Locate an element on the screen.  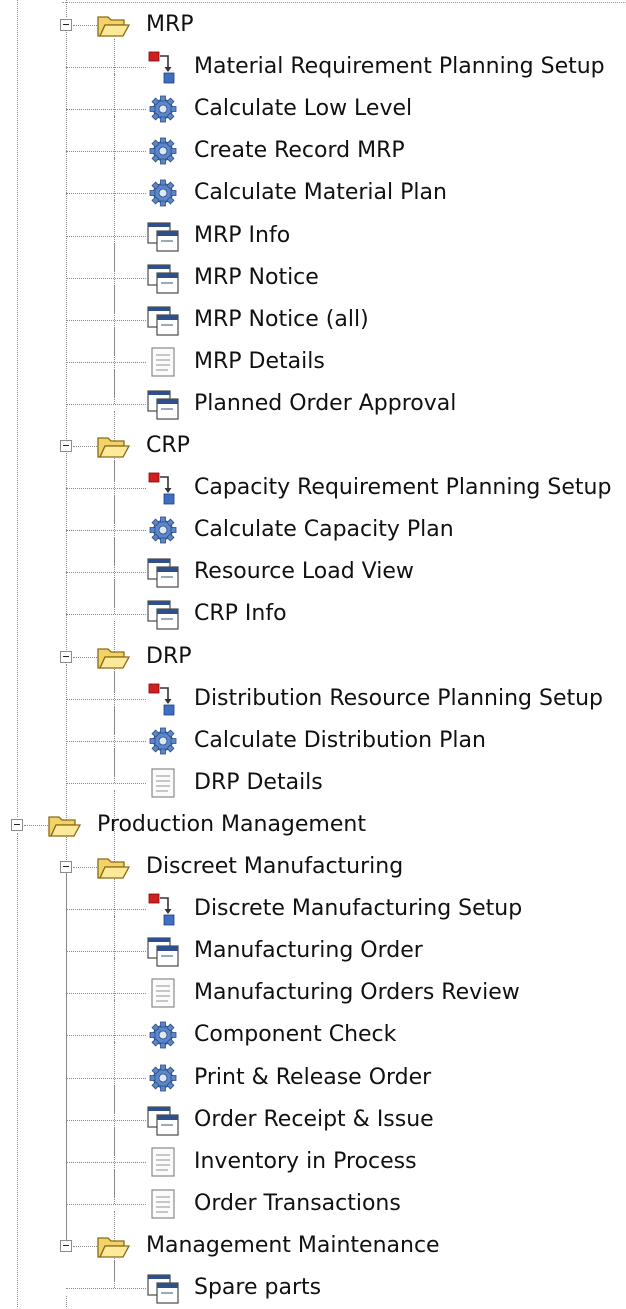
tree-item-mrp-info: MRP Info is located at coordinates (242, 236).